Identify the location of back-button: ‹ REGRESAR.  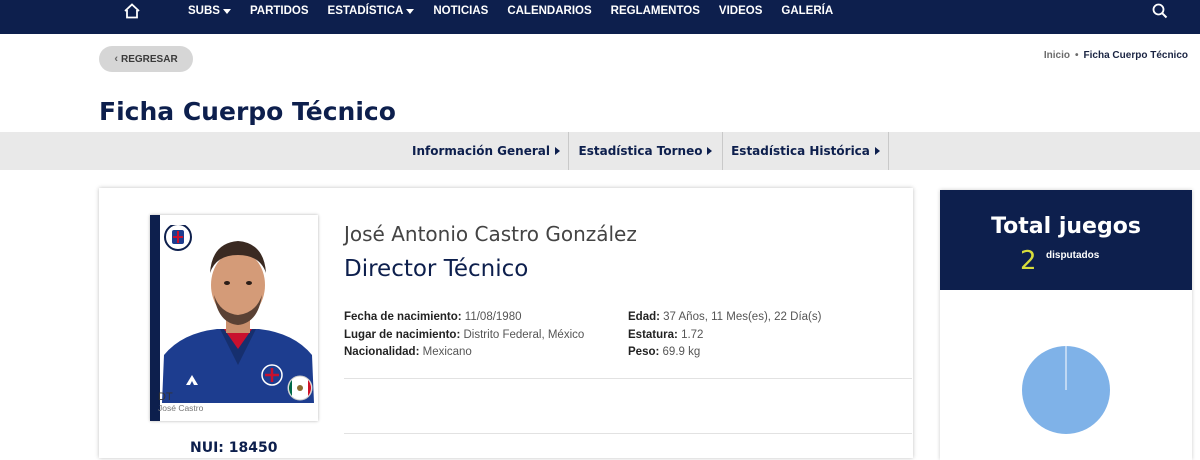
(146, 59).